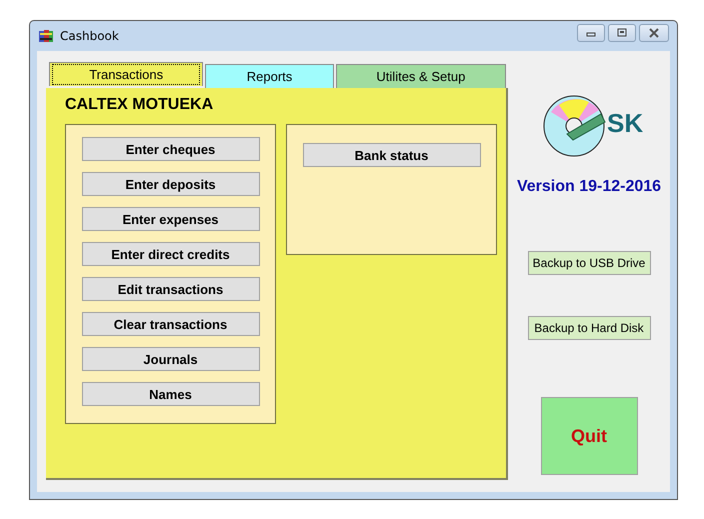  What do you see at coordinates (171, 324) in the screenshot?
I see `menu-button: Clear transactions` at bounding box center [171, 324].